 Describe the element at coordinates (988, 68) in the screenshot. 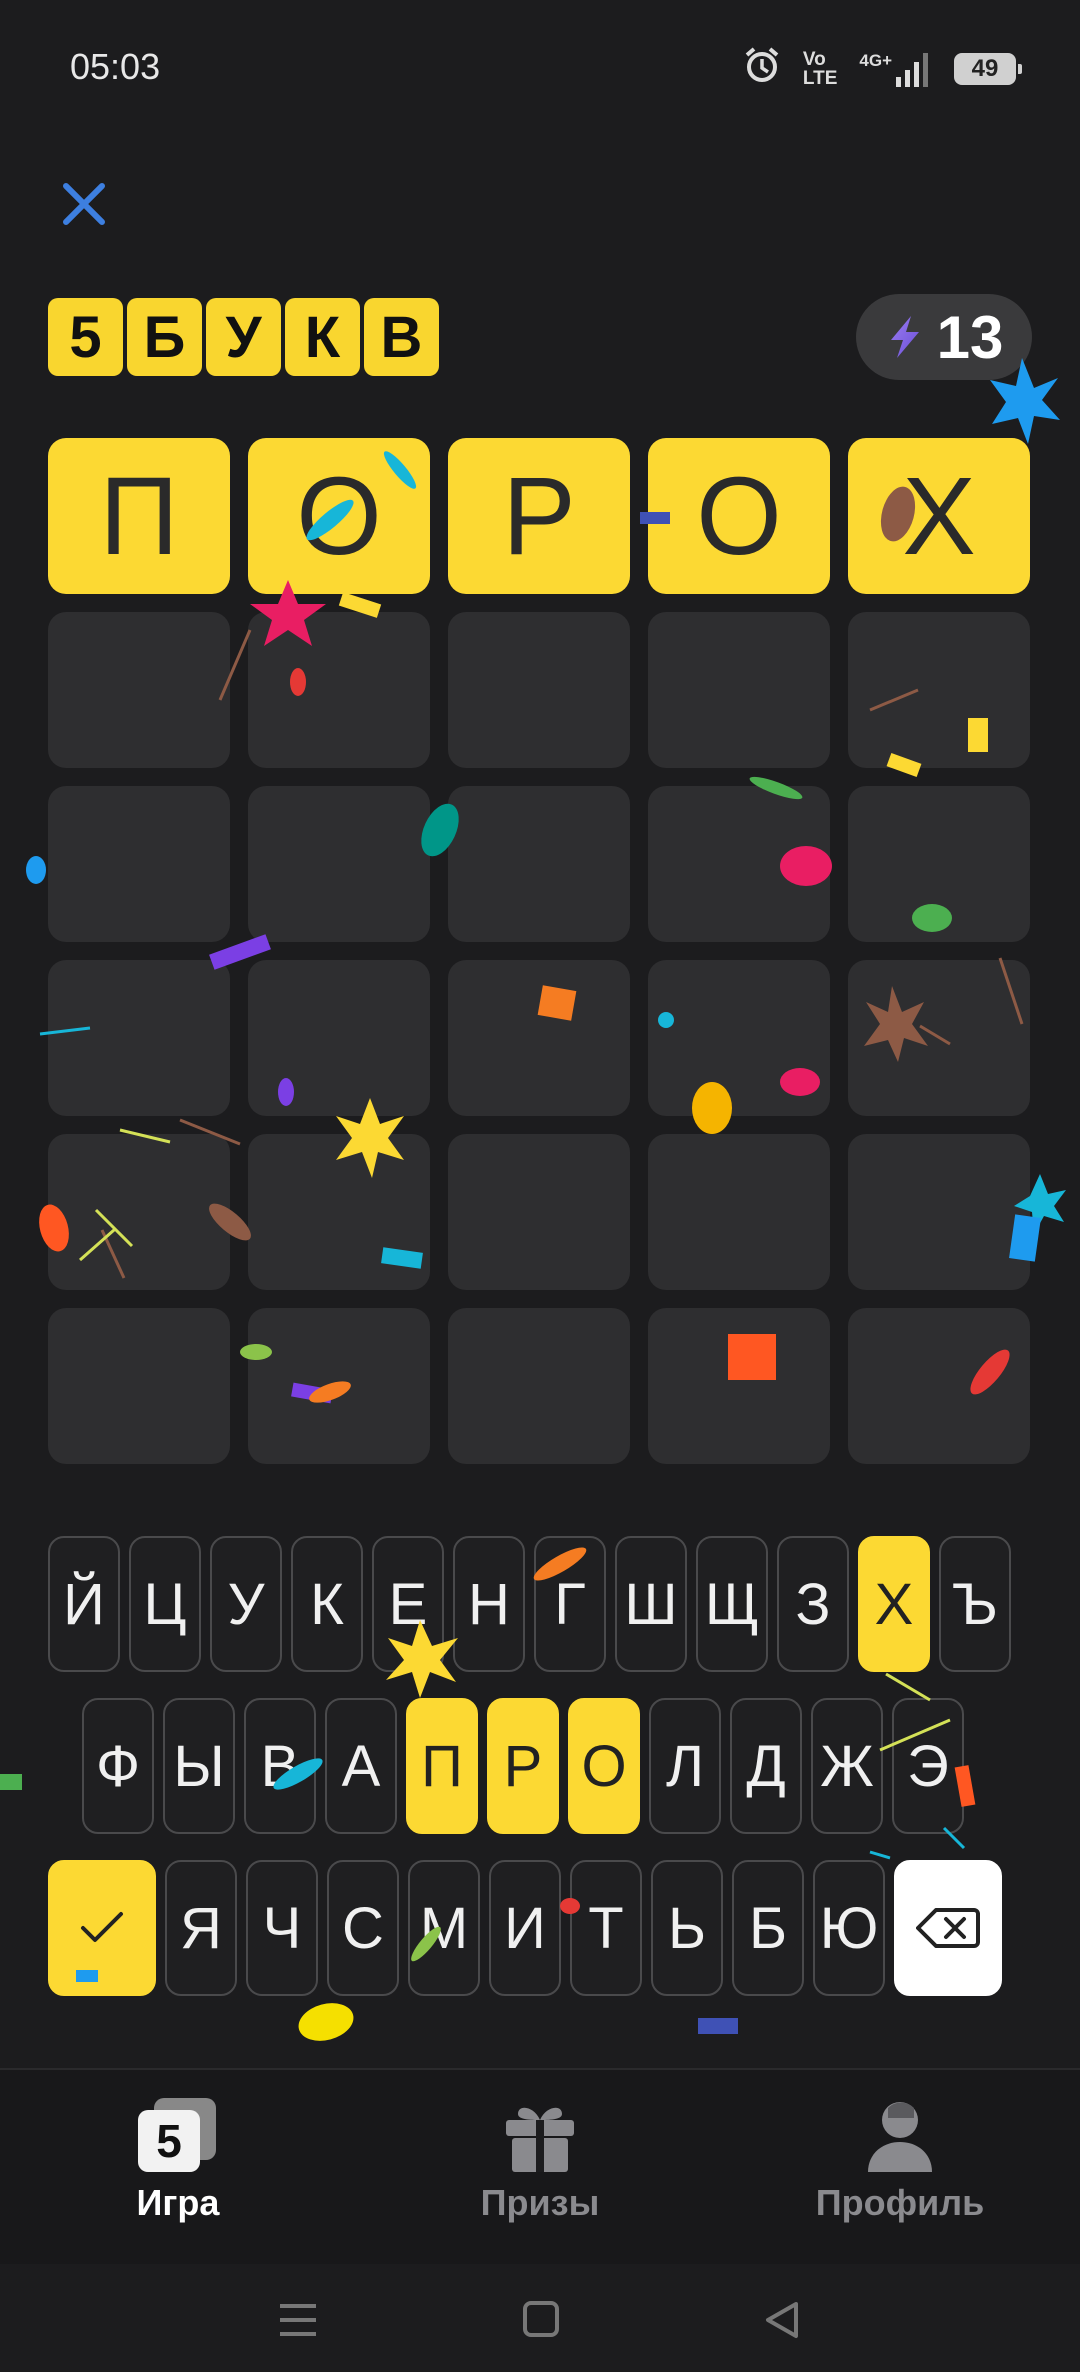

I see `battery-indicator: 49` at that location.